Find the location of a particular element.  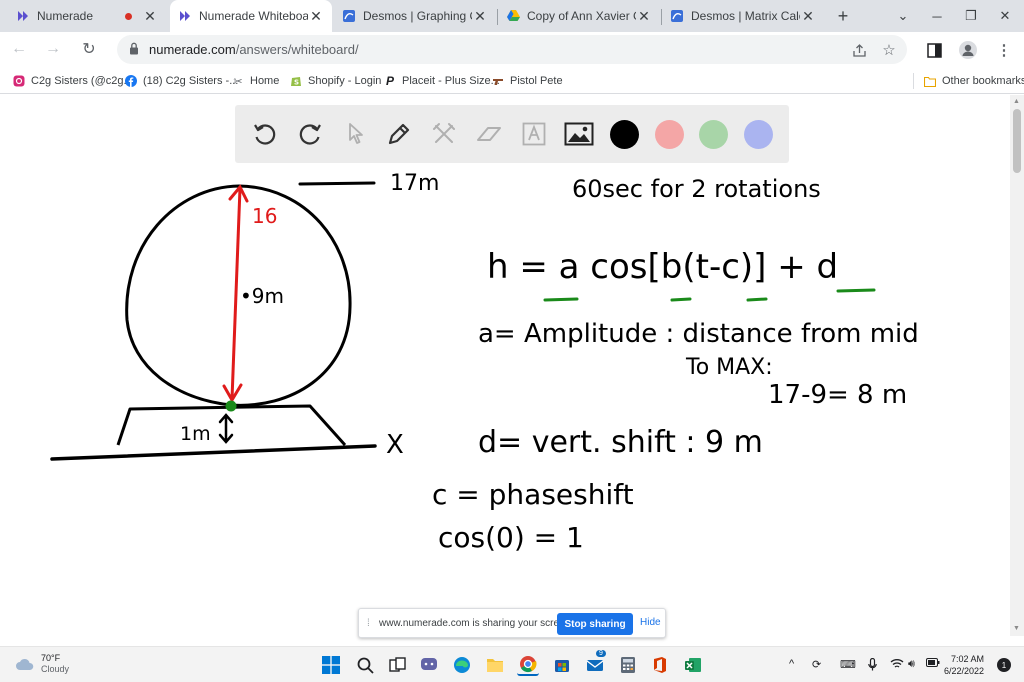

bookmark-star-icon: ☆ is located at coordinates (889, 50).